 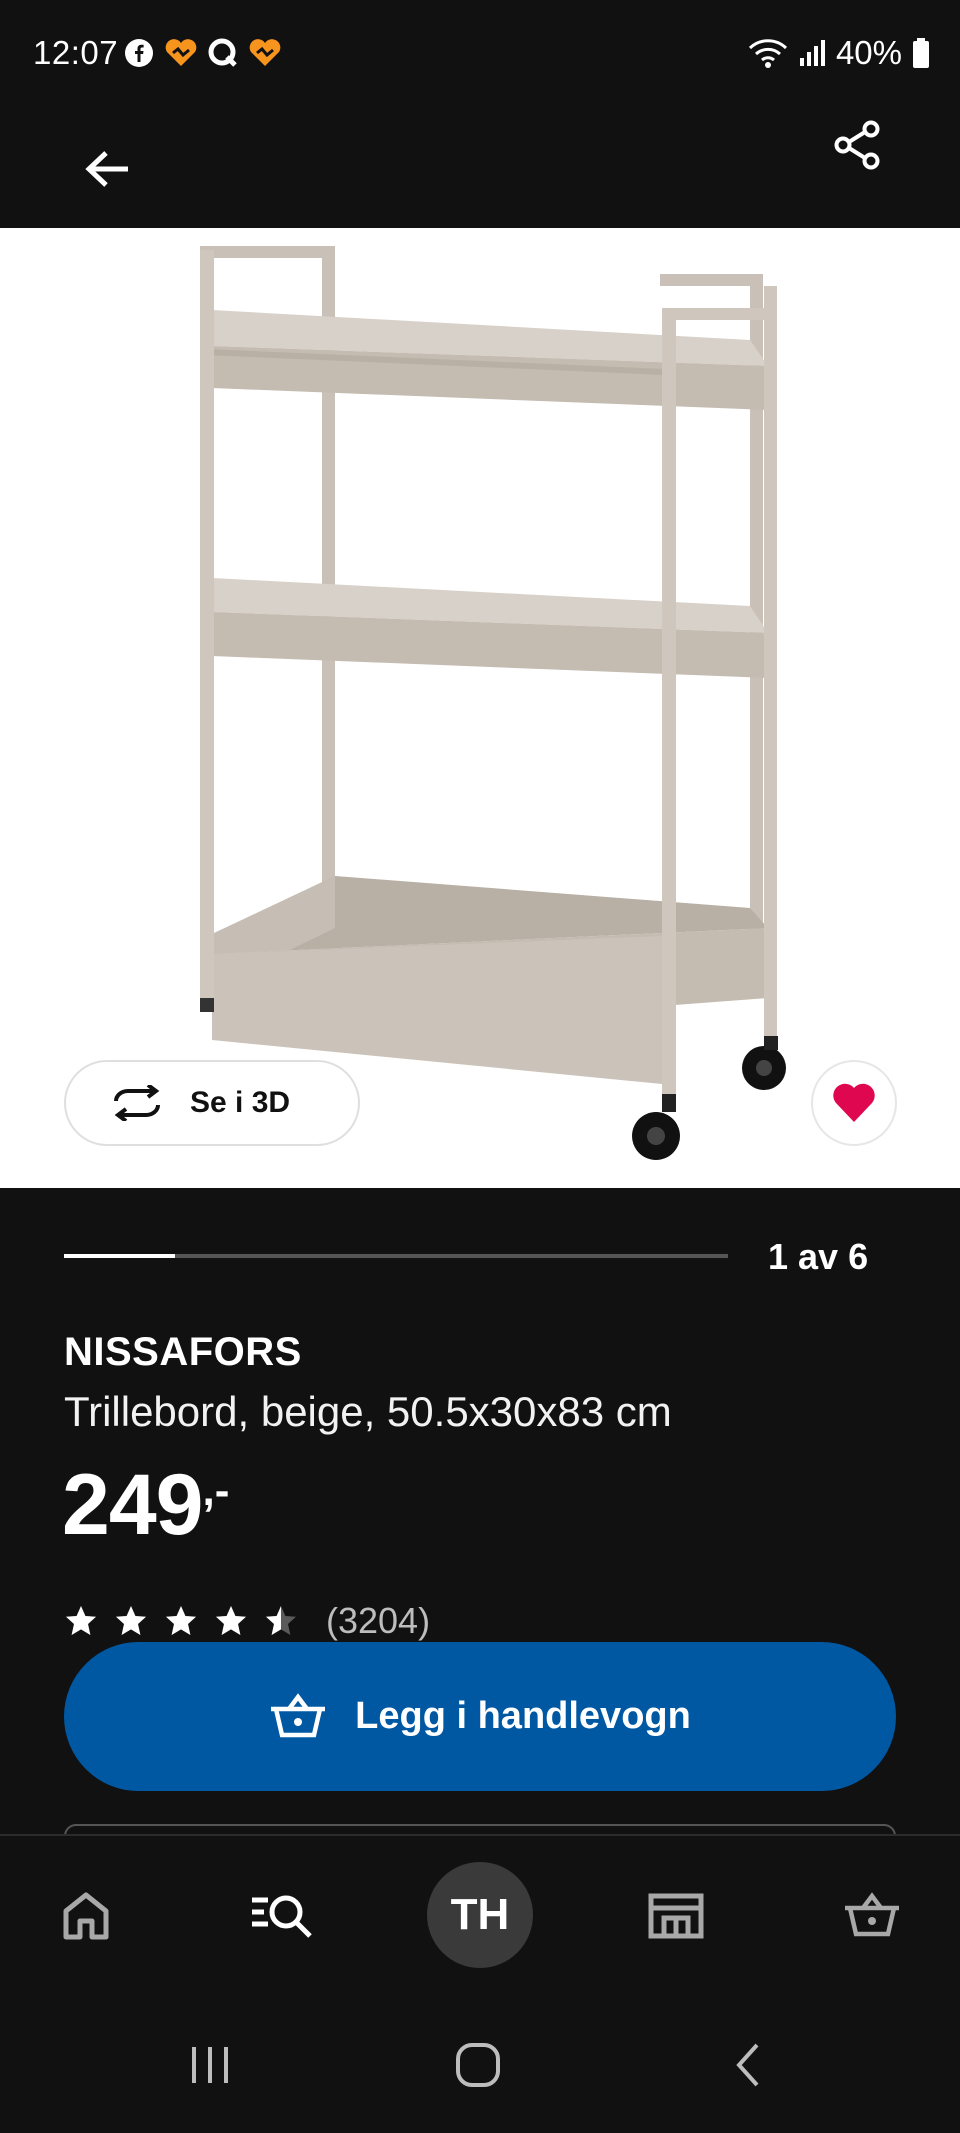 I want to click on home-circle-icon, so click(x=478, y=2065).